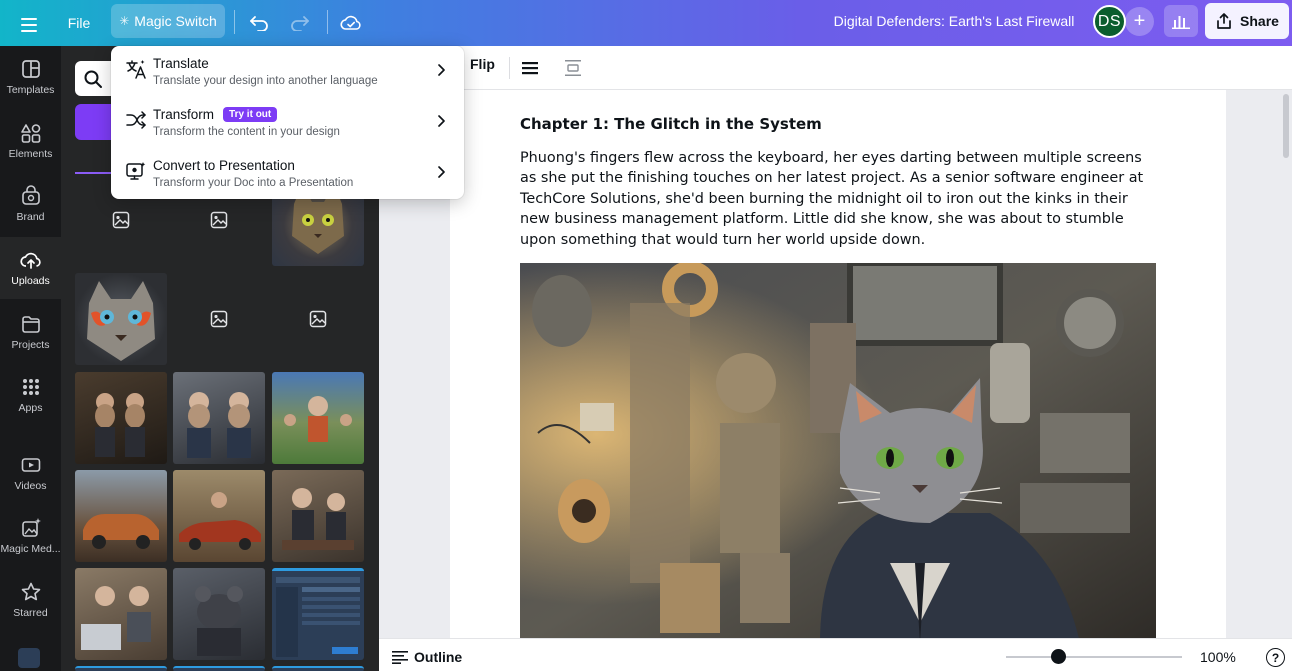 The height and width of the screenshot is (671, 1292). Describe the element at coordinates (250, 114) in the screenshot. I see `try-it-out-badge: Try it out` at that location.